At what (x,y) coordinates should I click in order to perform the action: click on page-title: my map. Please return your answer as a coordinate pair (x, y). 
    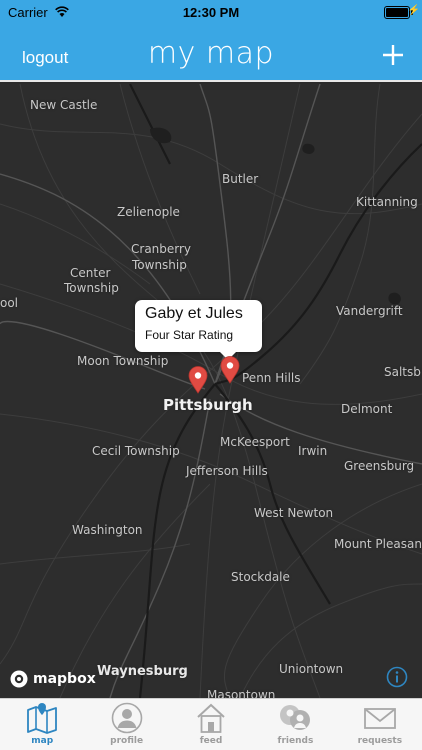
    Looking at the image, I should click on (211, 53).